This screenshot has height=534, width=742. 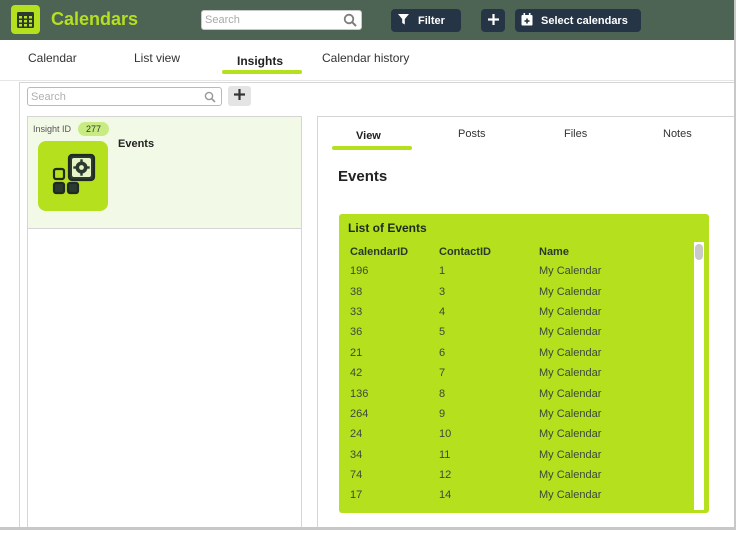 I want to click on cell-calendarid: 38, so click(x=356, y=291).